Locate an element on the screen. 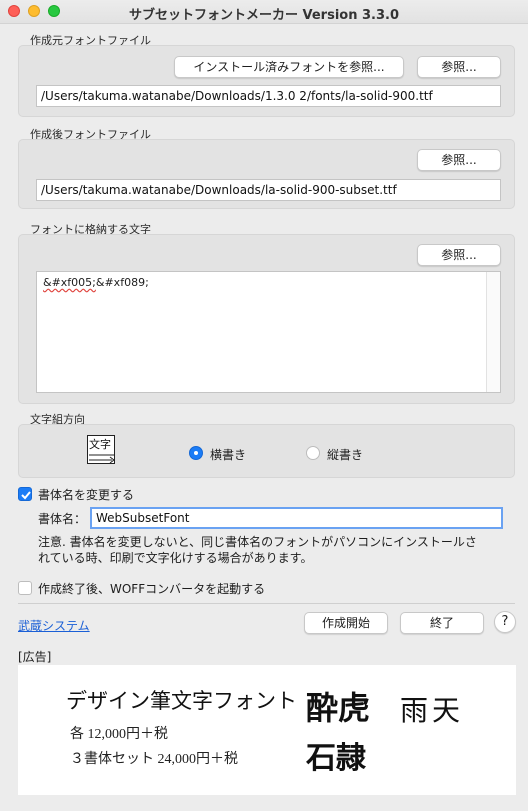  ad-calligraphy-sekirei: 石隷 is located at coordinates (336, 758).